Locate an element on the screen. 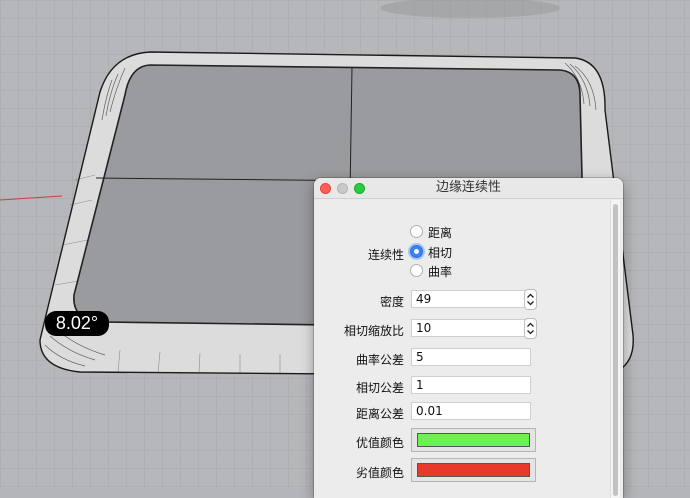 The image size is (690, 498). tangent-tolerance-field: 1 is located at coordinates (471, 385).